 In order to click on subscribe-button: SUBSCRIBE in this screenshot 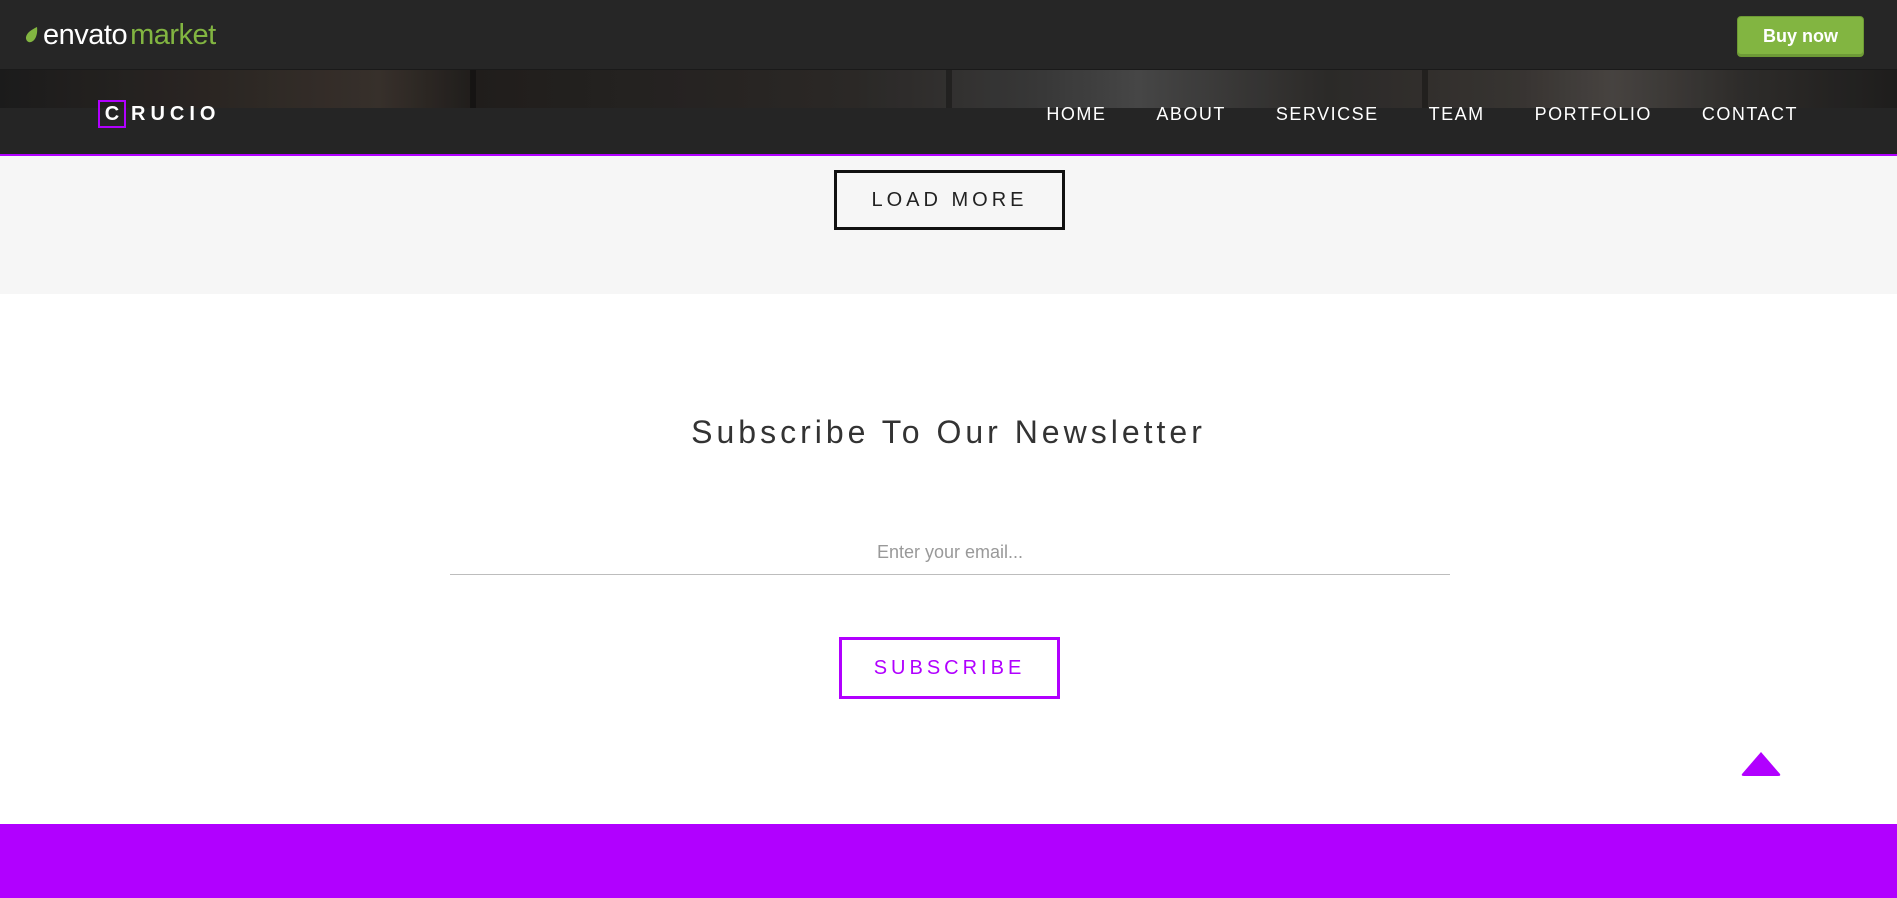, I will do `click(949, 668)`.